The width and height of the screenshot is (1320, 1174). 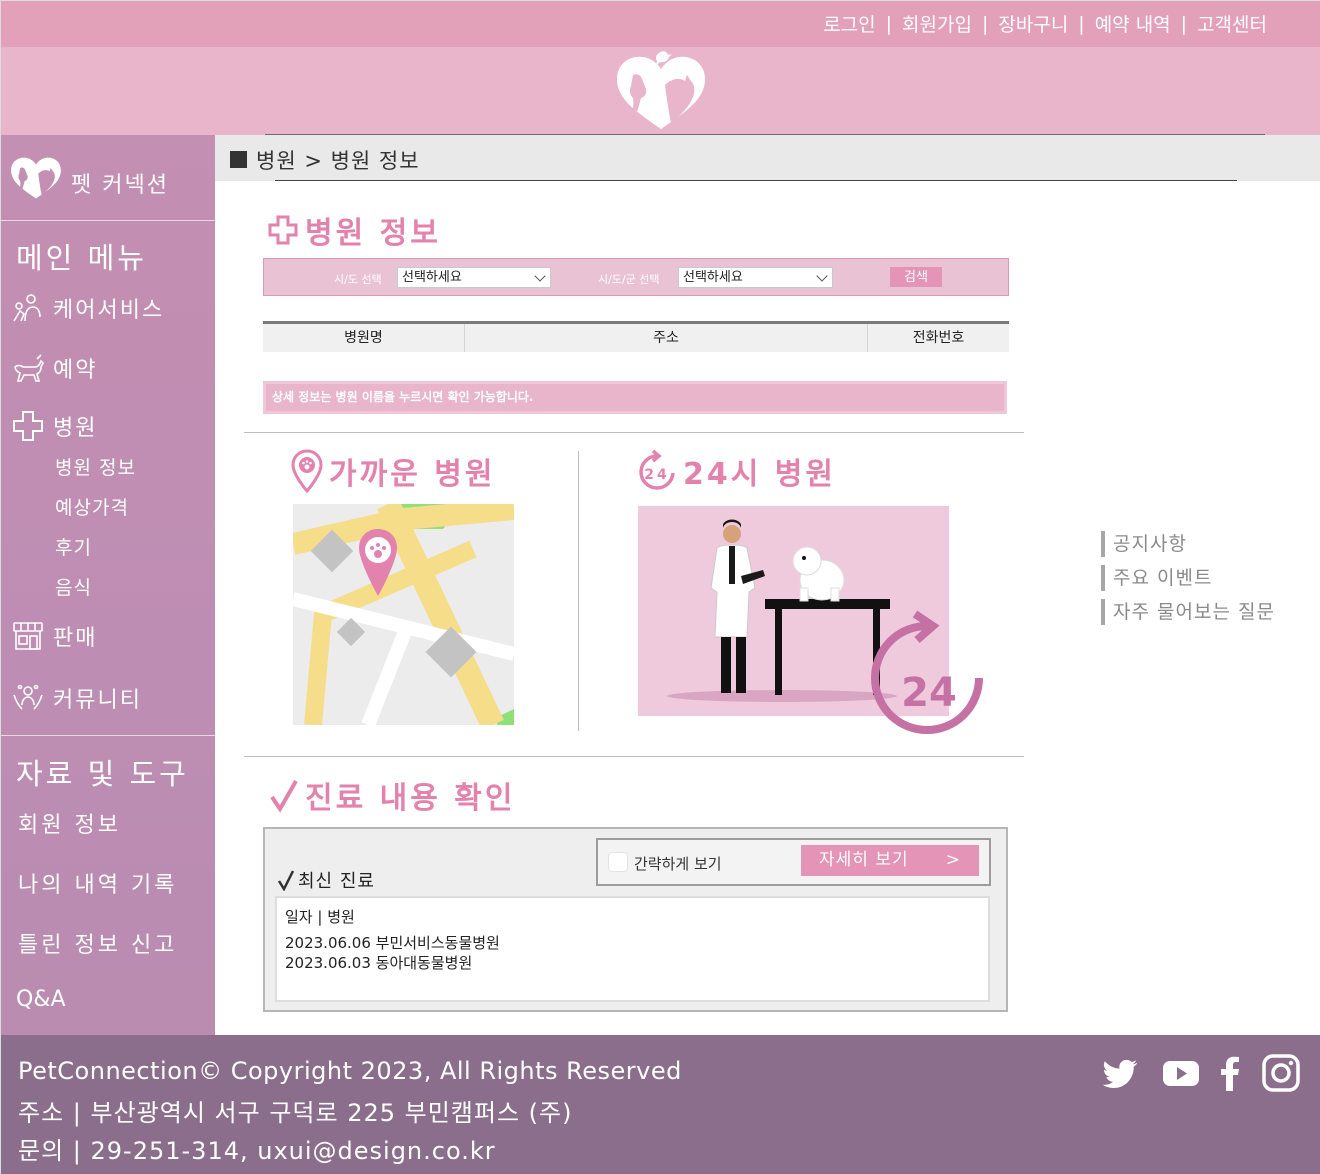 What do you see at coordinates (759, 474) in the screenshot?
I see `24h-hospital-title-text: 24시 병원` at bounding box center [759, 474].